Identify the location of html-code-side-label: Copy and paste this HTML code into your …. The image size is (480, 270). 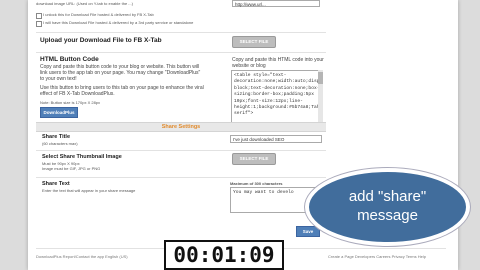
(278, 63).